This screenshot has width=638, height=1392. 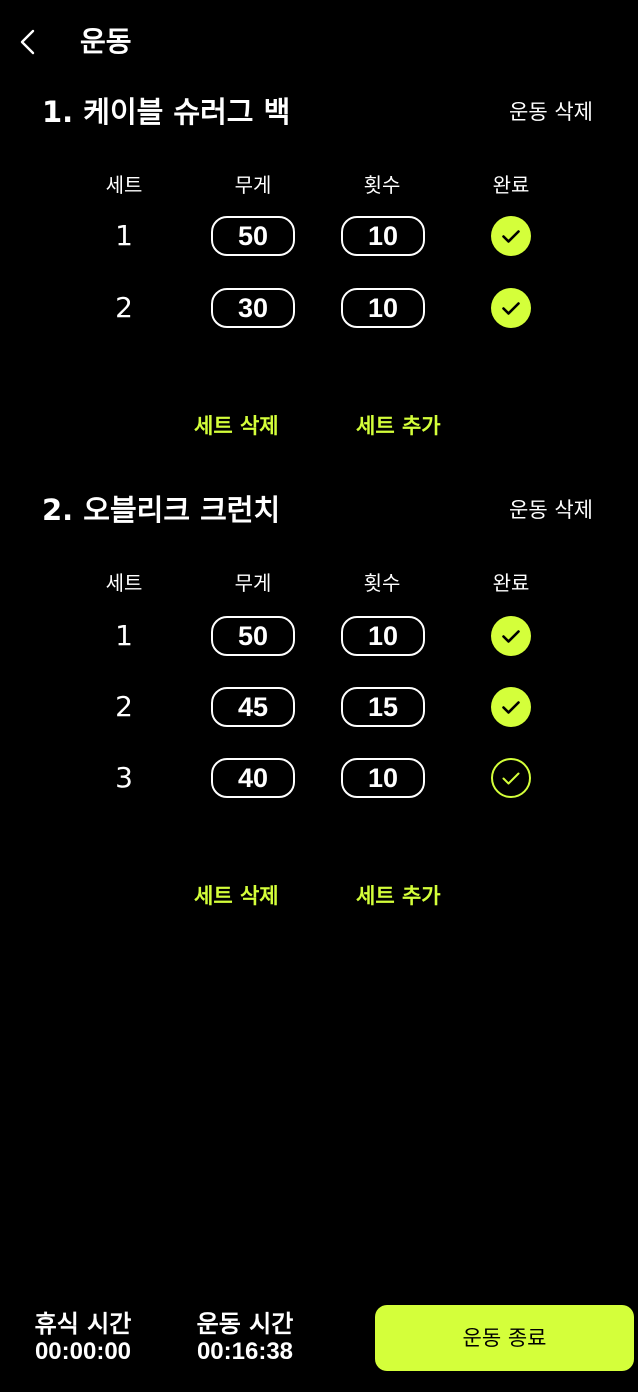 I want to click on bottom-bar: 휴식 시간 00:00:00 운동 시간 00:16:38 운동 종료, so click(x=319, y=1344).